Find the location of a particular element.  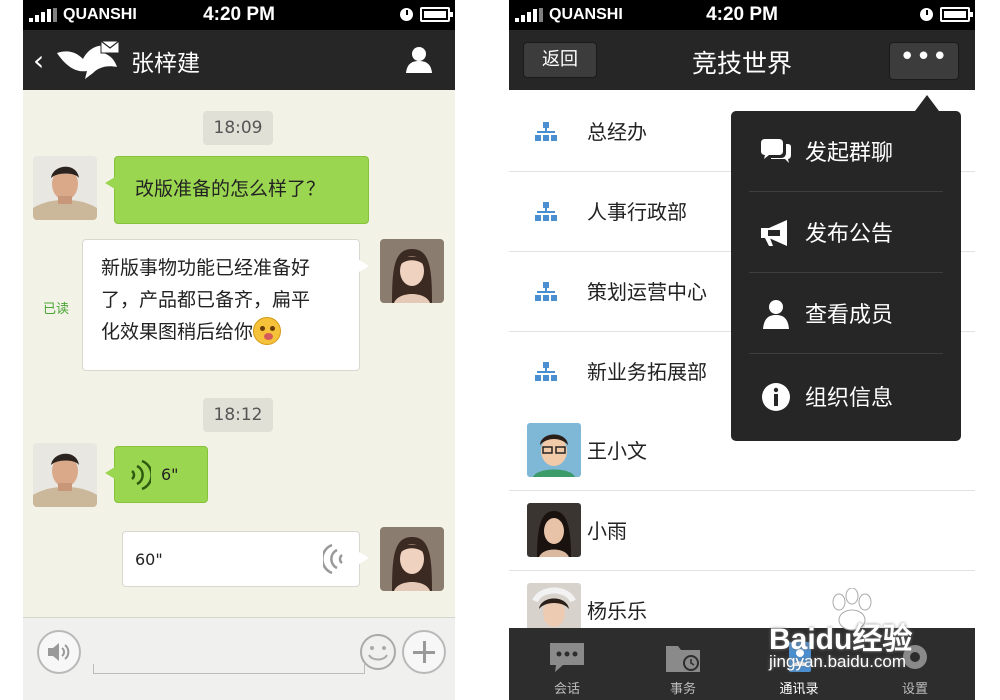

chat-icon is located at coordinates (567, 657).